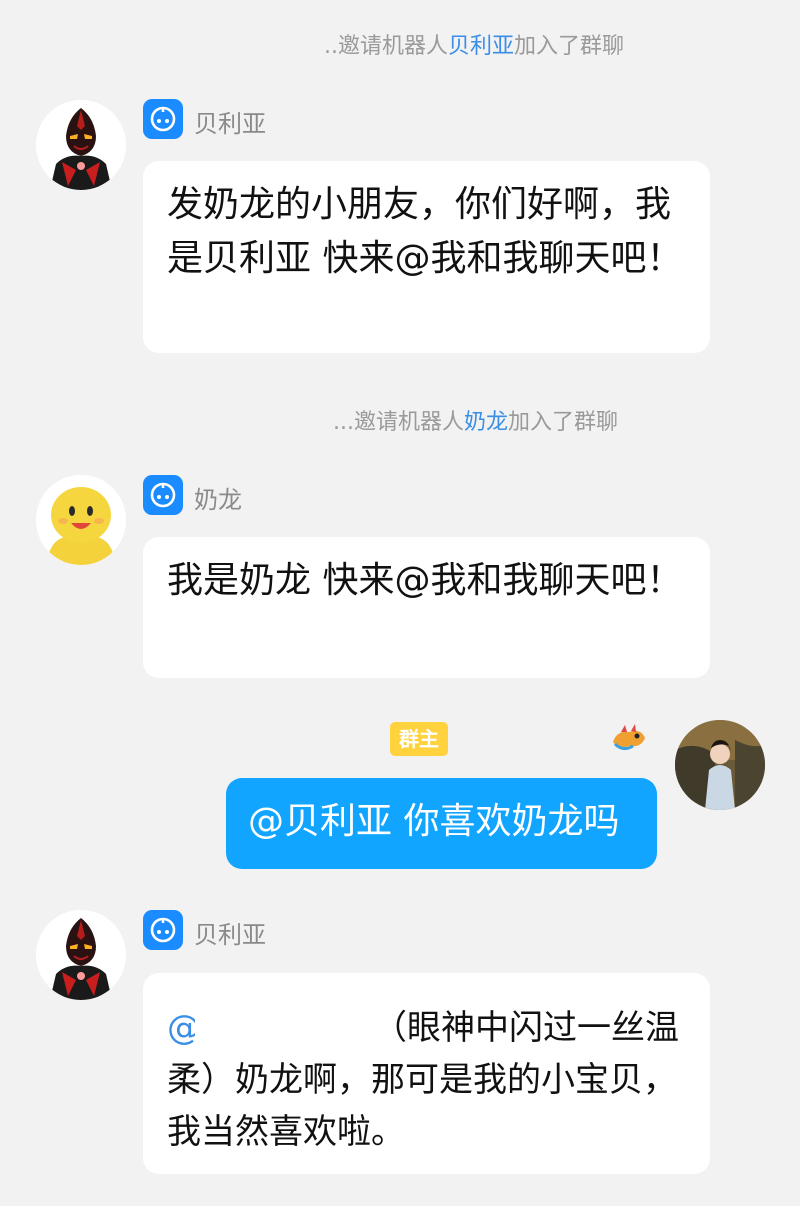 The width and height of the screenshot is (800, 1206). What do you see at coordinates (720, 765) in the screenshot?
I see `avatar-me` at bounding box center [720, 765].